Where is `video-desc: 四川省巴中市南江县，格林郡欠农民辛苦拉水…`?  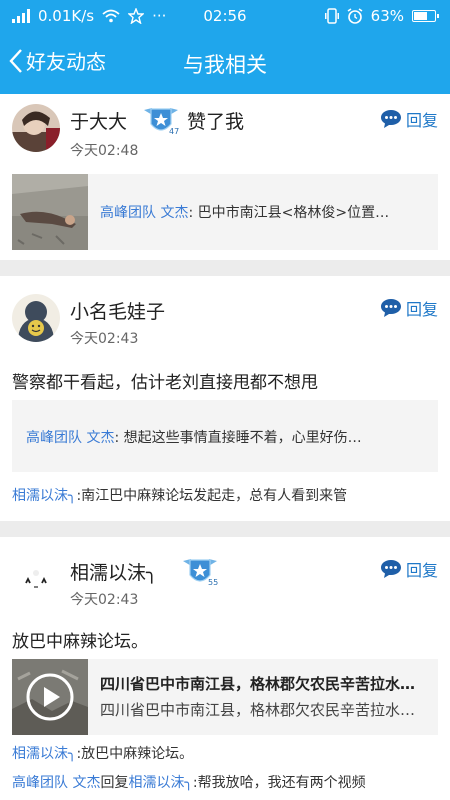 video-desc: 四川省巴中市南江县，格林郡欠农民辛苦拉水… is located at coordinates (258, 710).